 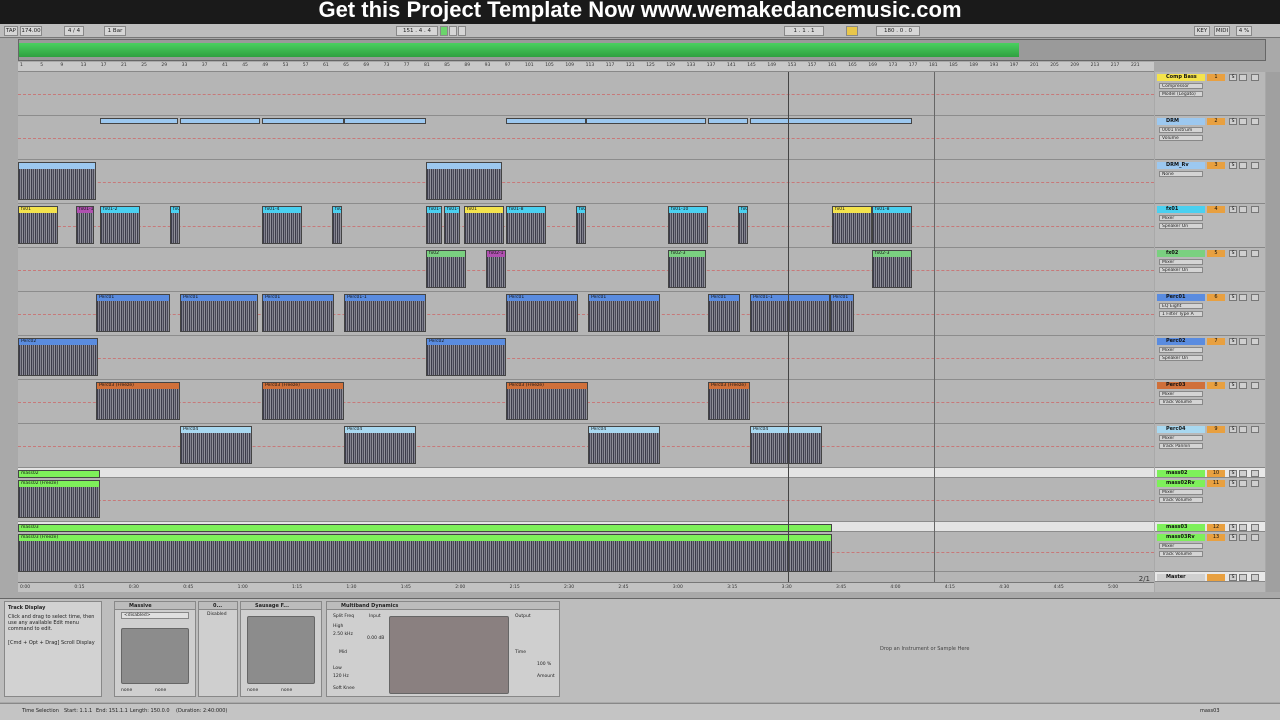 I want to click on track-header-comp bass: Comp Bass 1 S Compressor Model (Legato), so click(x=1210, y=94).